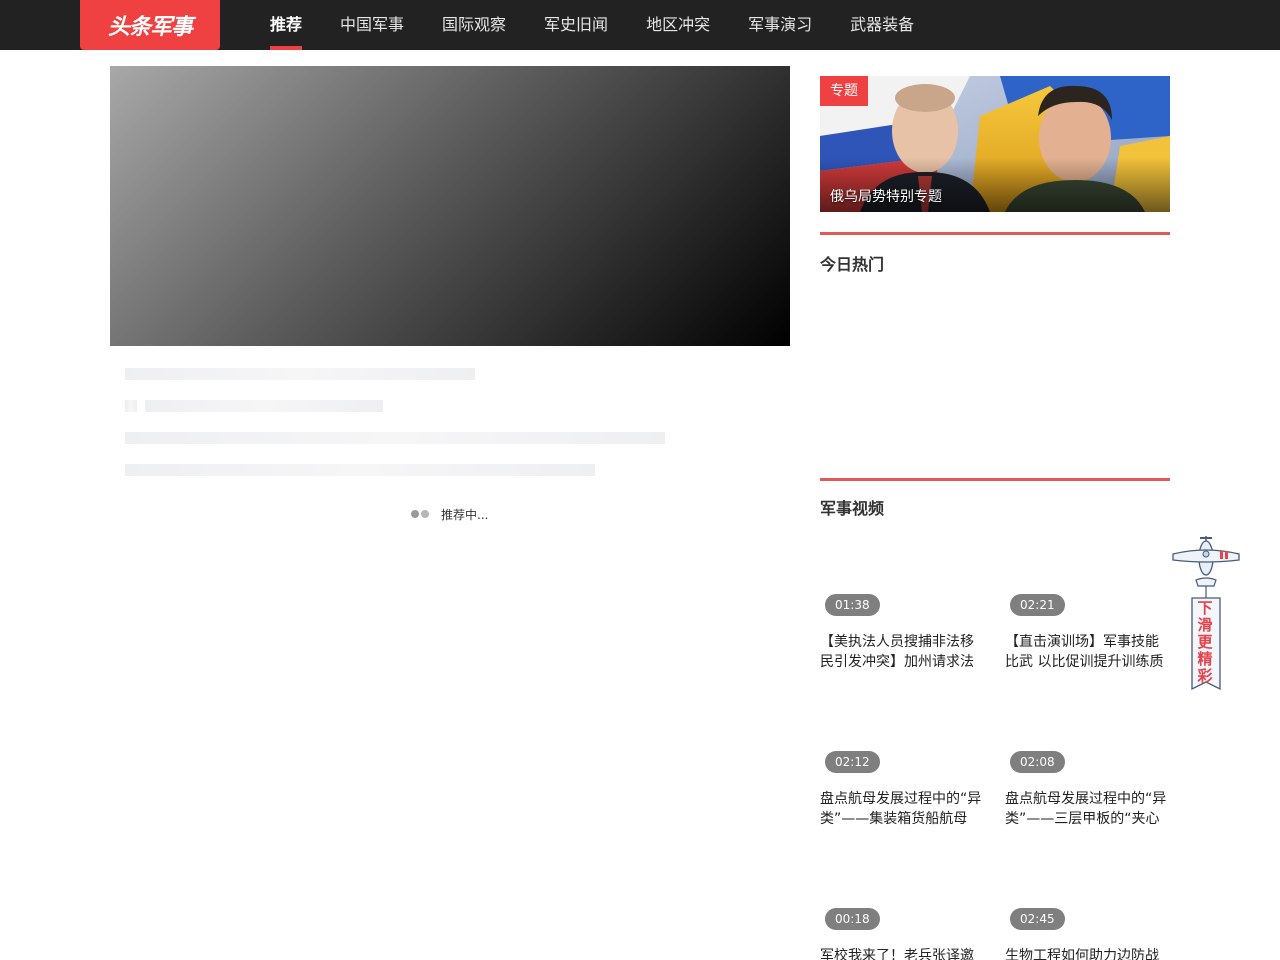 The image size is (1280, 960). Describe the element at coordinates (474, 25) in the screenshot. I see `nav-tab-international: 国际观察` at that location.